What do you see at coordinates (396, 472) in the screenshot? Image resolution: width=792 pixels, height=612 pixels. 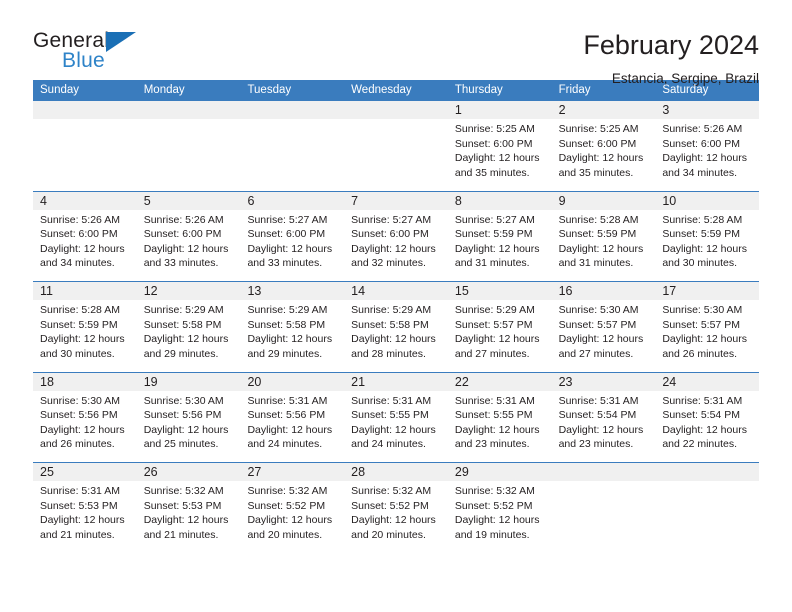 I see `day-number-band: 28` at bounding box center [396, 472].